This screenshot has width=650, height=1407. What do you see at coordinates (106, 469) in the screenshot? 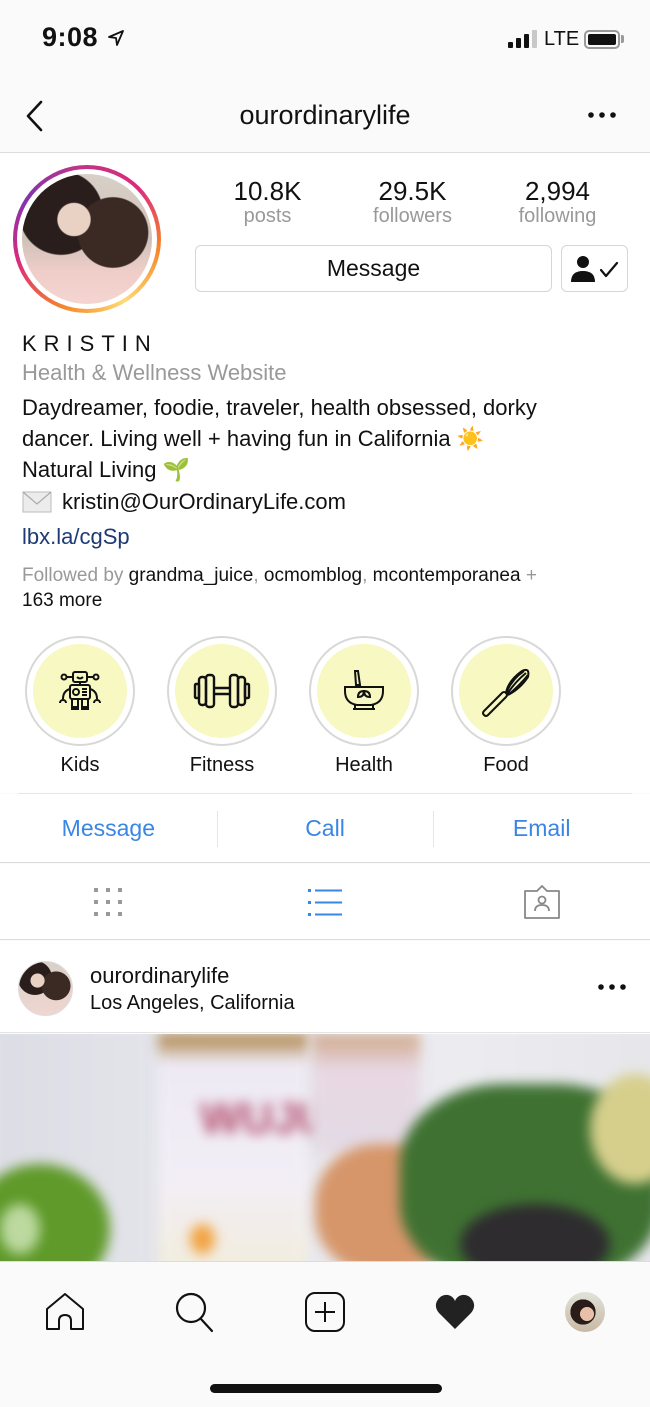
I see `bio-line: Natural Living 🌱` at bounding box center [106, 469].